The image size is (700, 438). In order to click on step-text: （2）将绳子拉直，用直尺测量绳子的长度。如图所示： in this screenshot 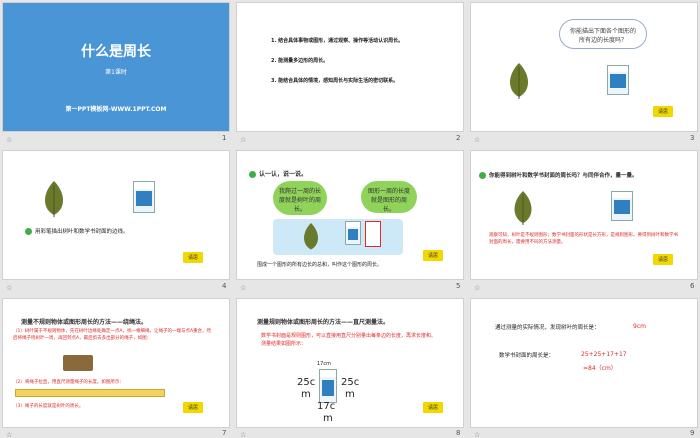, I will do `click(68, 382)`.